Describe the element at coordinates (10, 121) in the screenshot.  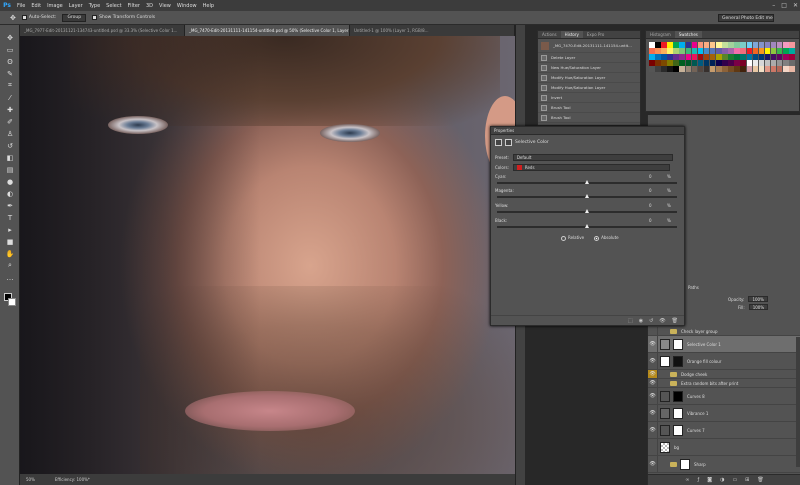
I see `brush-icon: ✐` at that location.